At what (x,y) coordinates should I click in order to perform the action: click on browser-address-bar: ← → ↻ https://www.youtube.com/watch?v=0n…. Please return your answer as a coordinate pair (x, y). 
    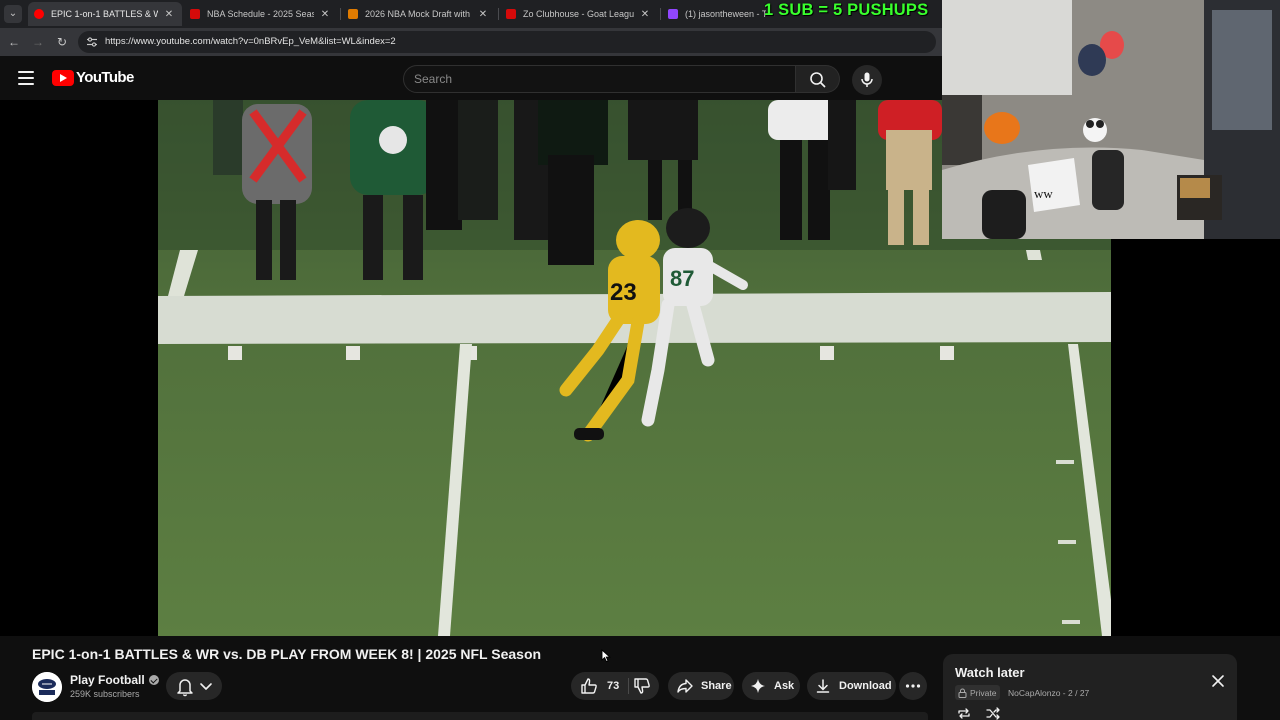
    Looking at the image, I should click on (471, 42).